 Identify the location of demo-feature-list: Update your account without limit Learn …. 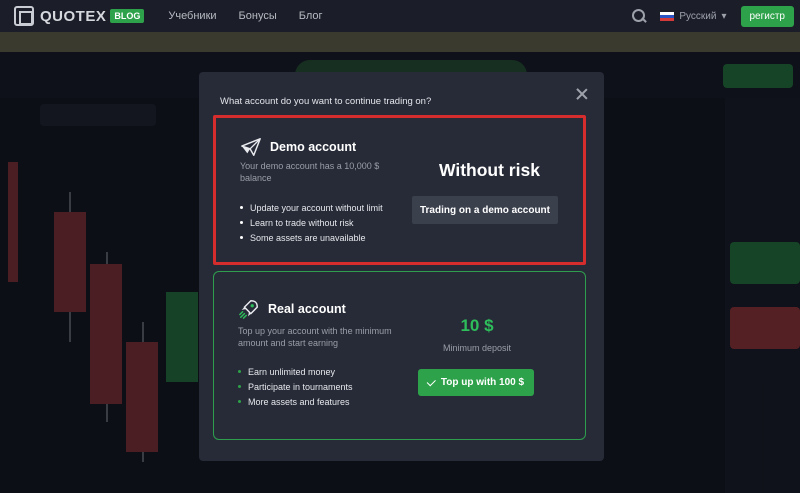
(311, 222).